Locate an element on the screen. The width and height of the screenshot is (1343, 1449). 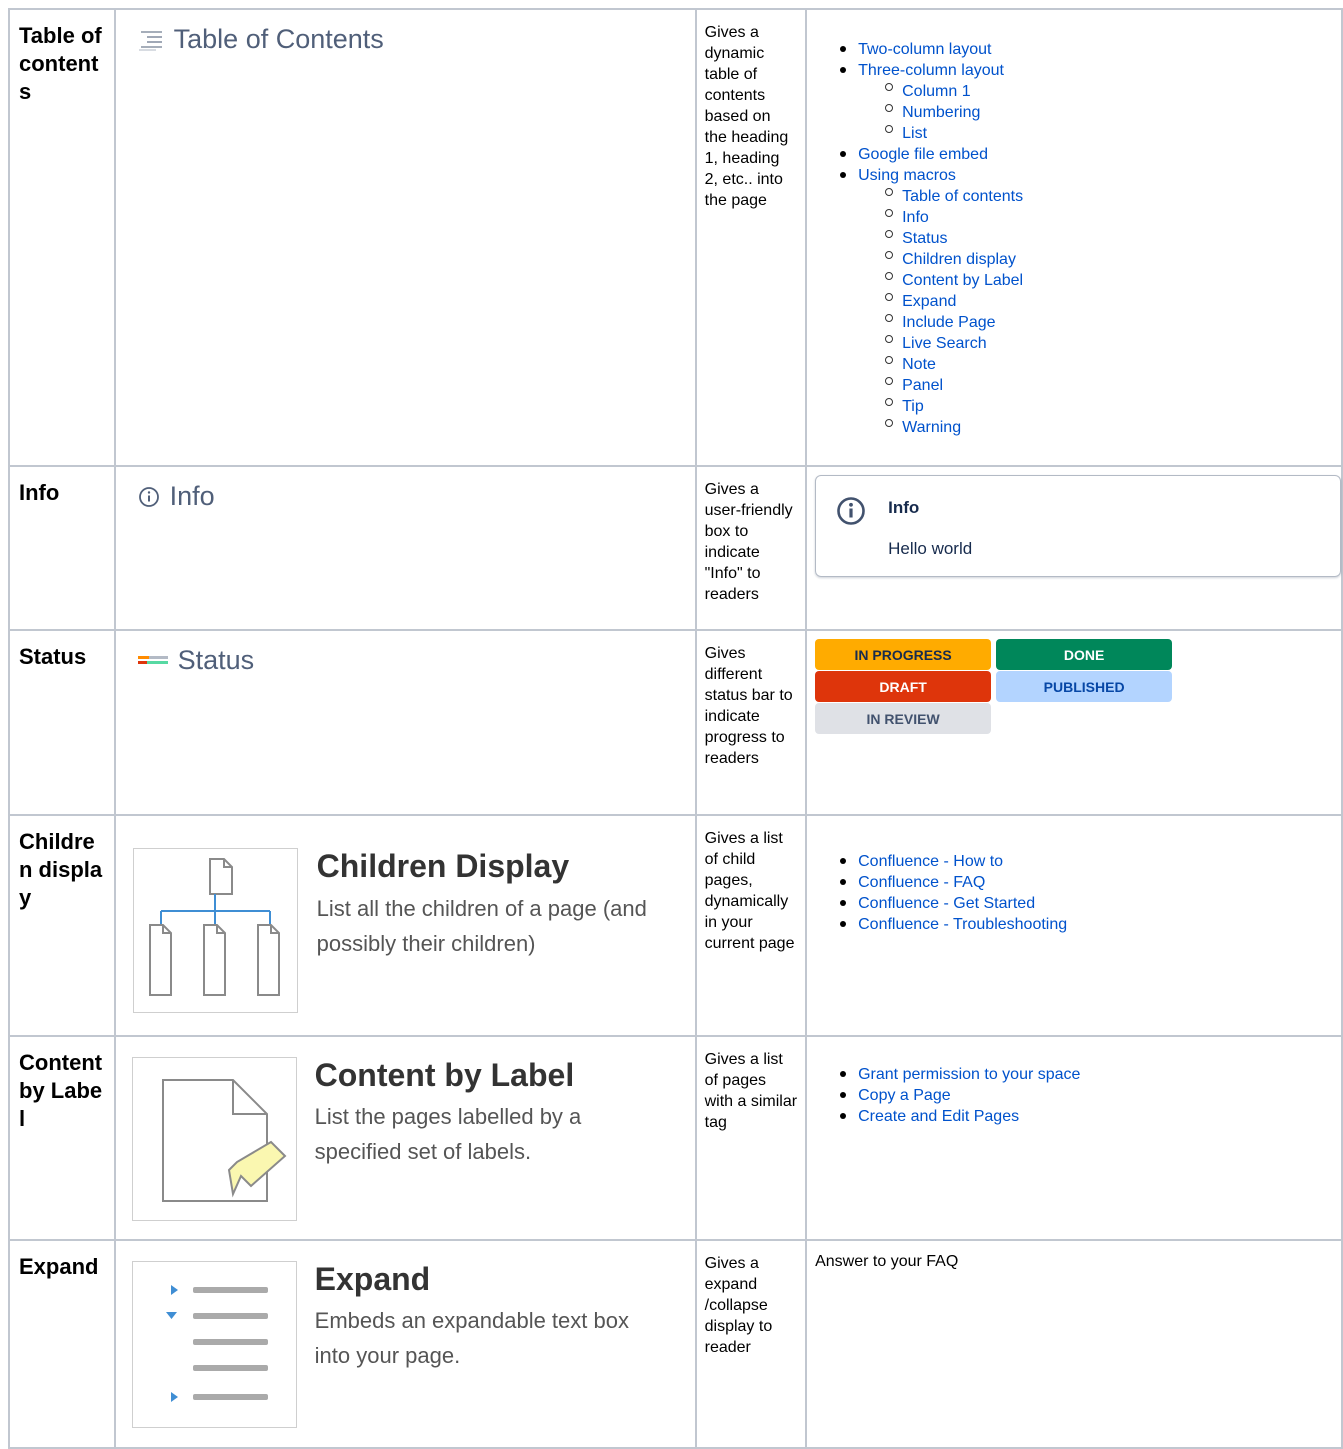
toc-link: Include Page is located at coordinates (948, 322).